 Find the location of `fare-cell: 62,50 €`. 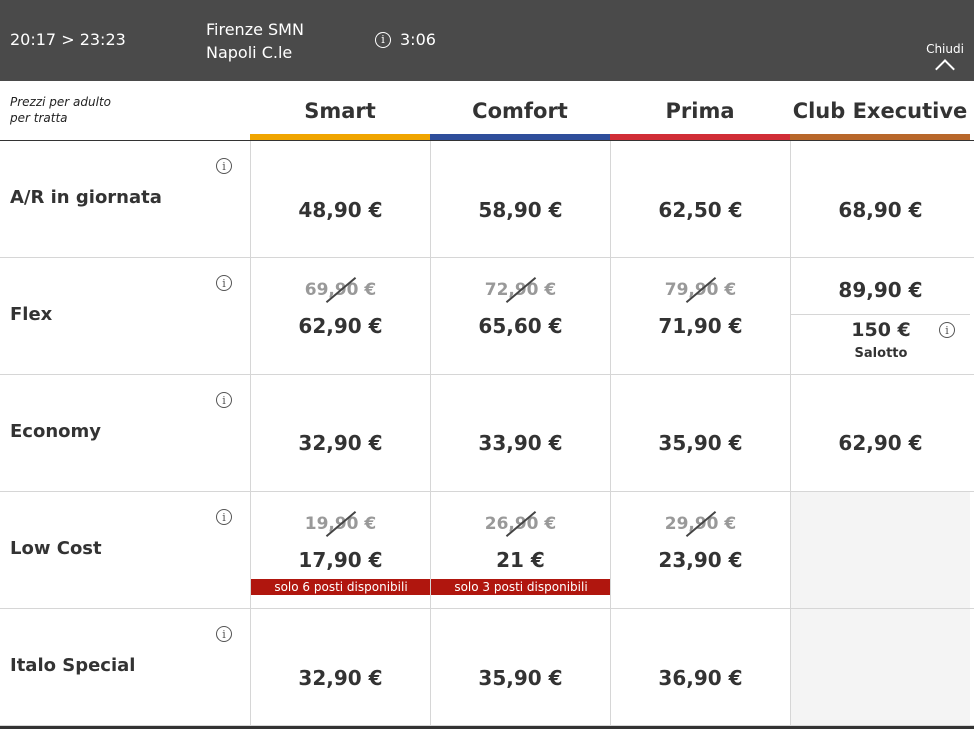

fare-cell: 62,50 € is located at coordinates (700, 199).